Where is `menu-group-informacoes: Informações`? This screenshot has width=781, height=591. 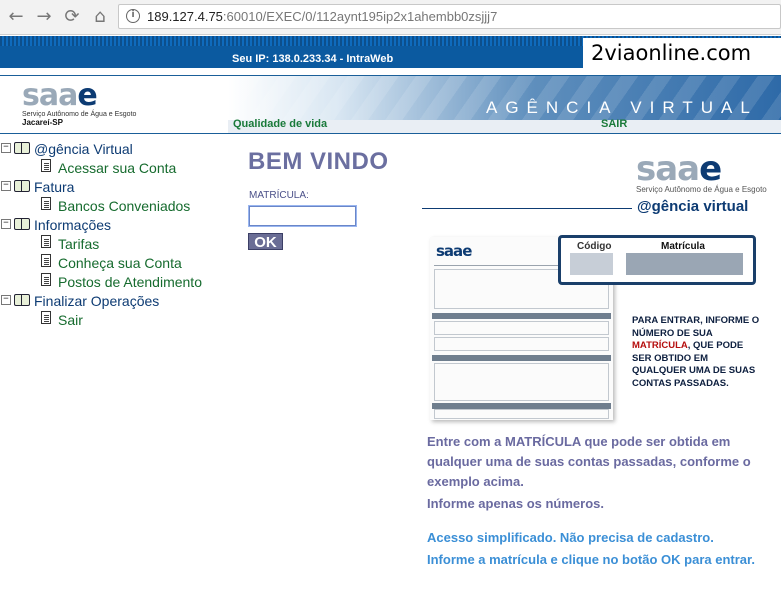 menu-group-informacoes: Informações is located at coordinates (72, 225).